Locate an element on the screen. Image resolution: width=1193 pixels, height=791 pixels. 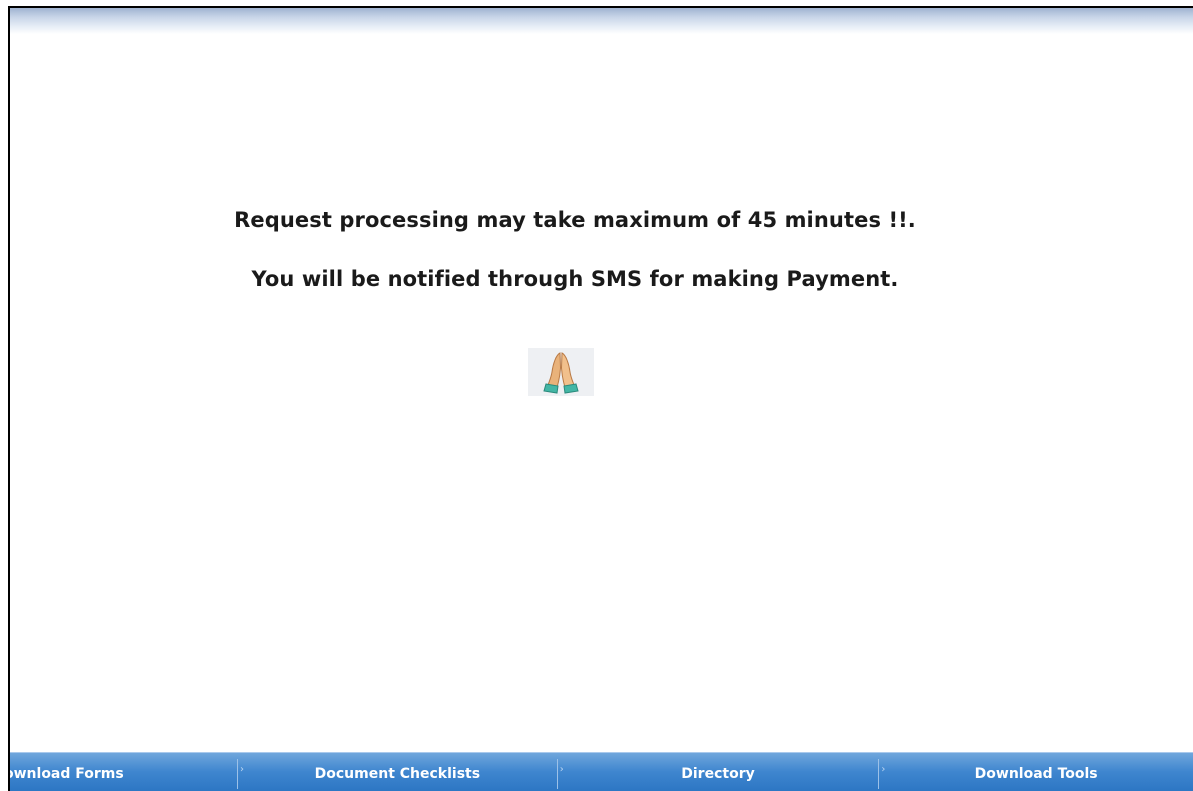
nav-directory-label: Directory is located at coordinates (718, 773).